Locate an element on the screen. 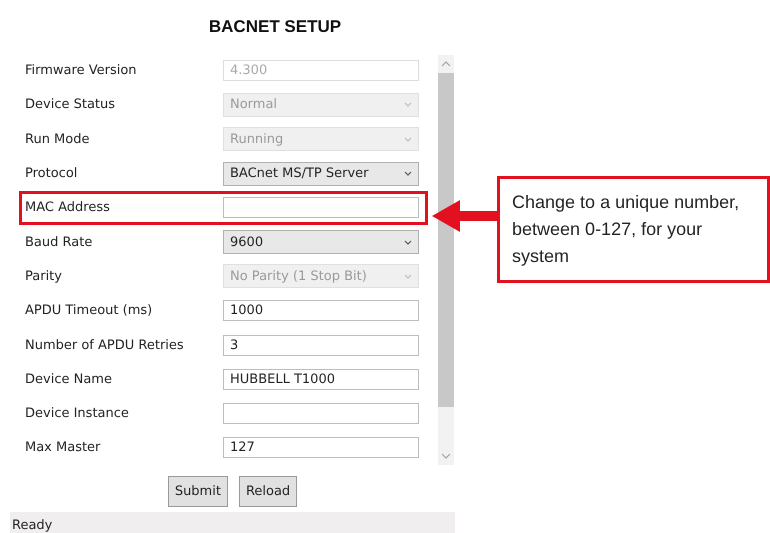 The height and width of the screenshot is (533, 770). field-label: Parity is located at coordinates (44, 276).